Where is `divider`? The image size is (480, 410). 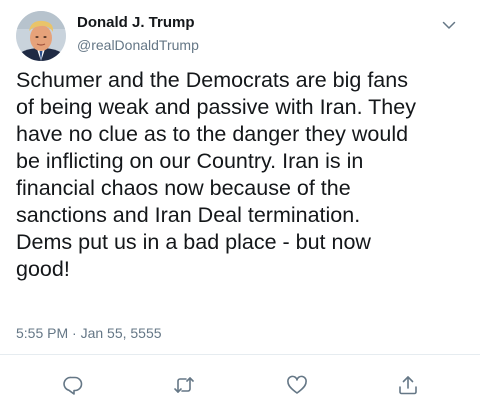 divider is located at coordinates (240, 354).